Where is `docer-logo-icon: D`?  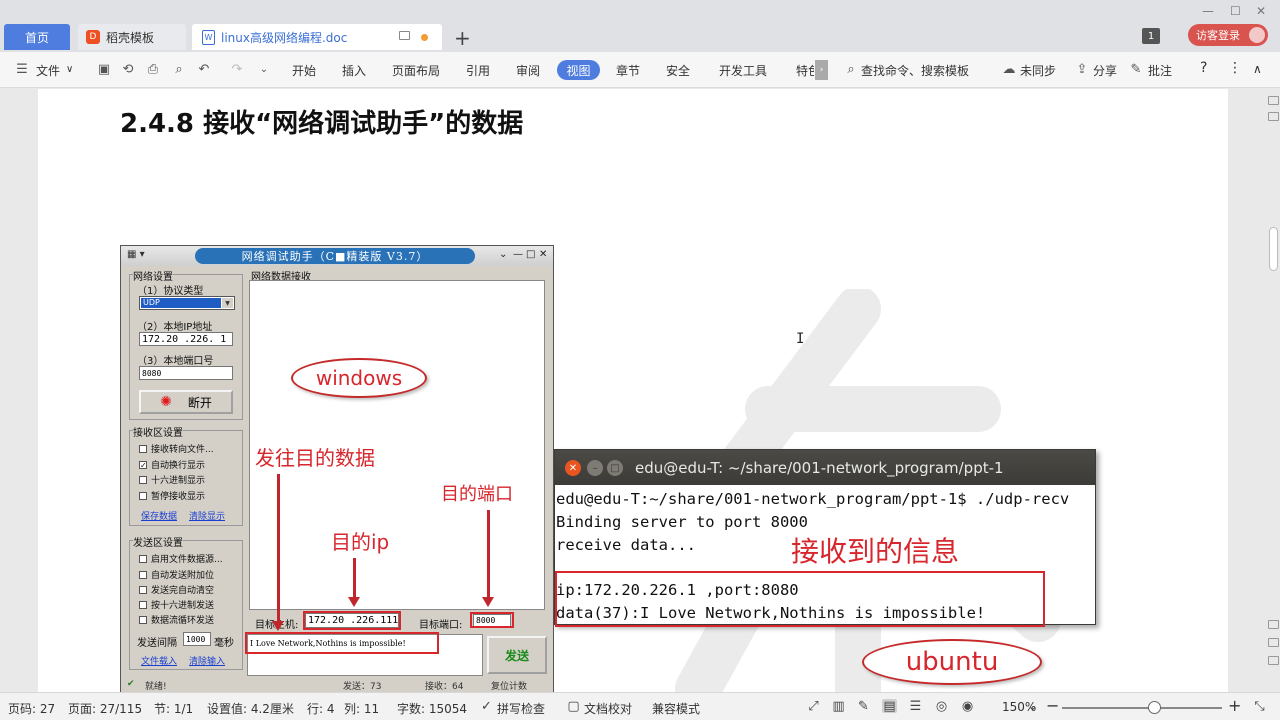
docer-logo-icon: D is located at coordinates (93, 37).